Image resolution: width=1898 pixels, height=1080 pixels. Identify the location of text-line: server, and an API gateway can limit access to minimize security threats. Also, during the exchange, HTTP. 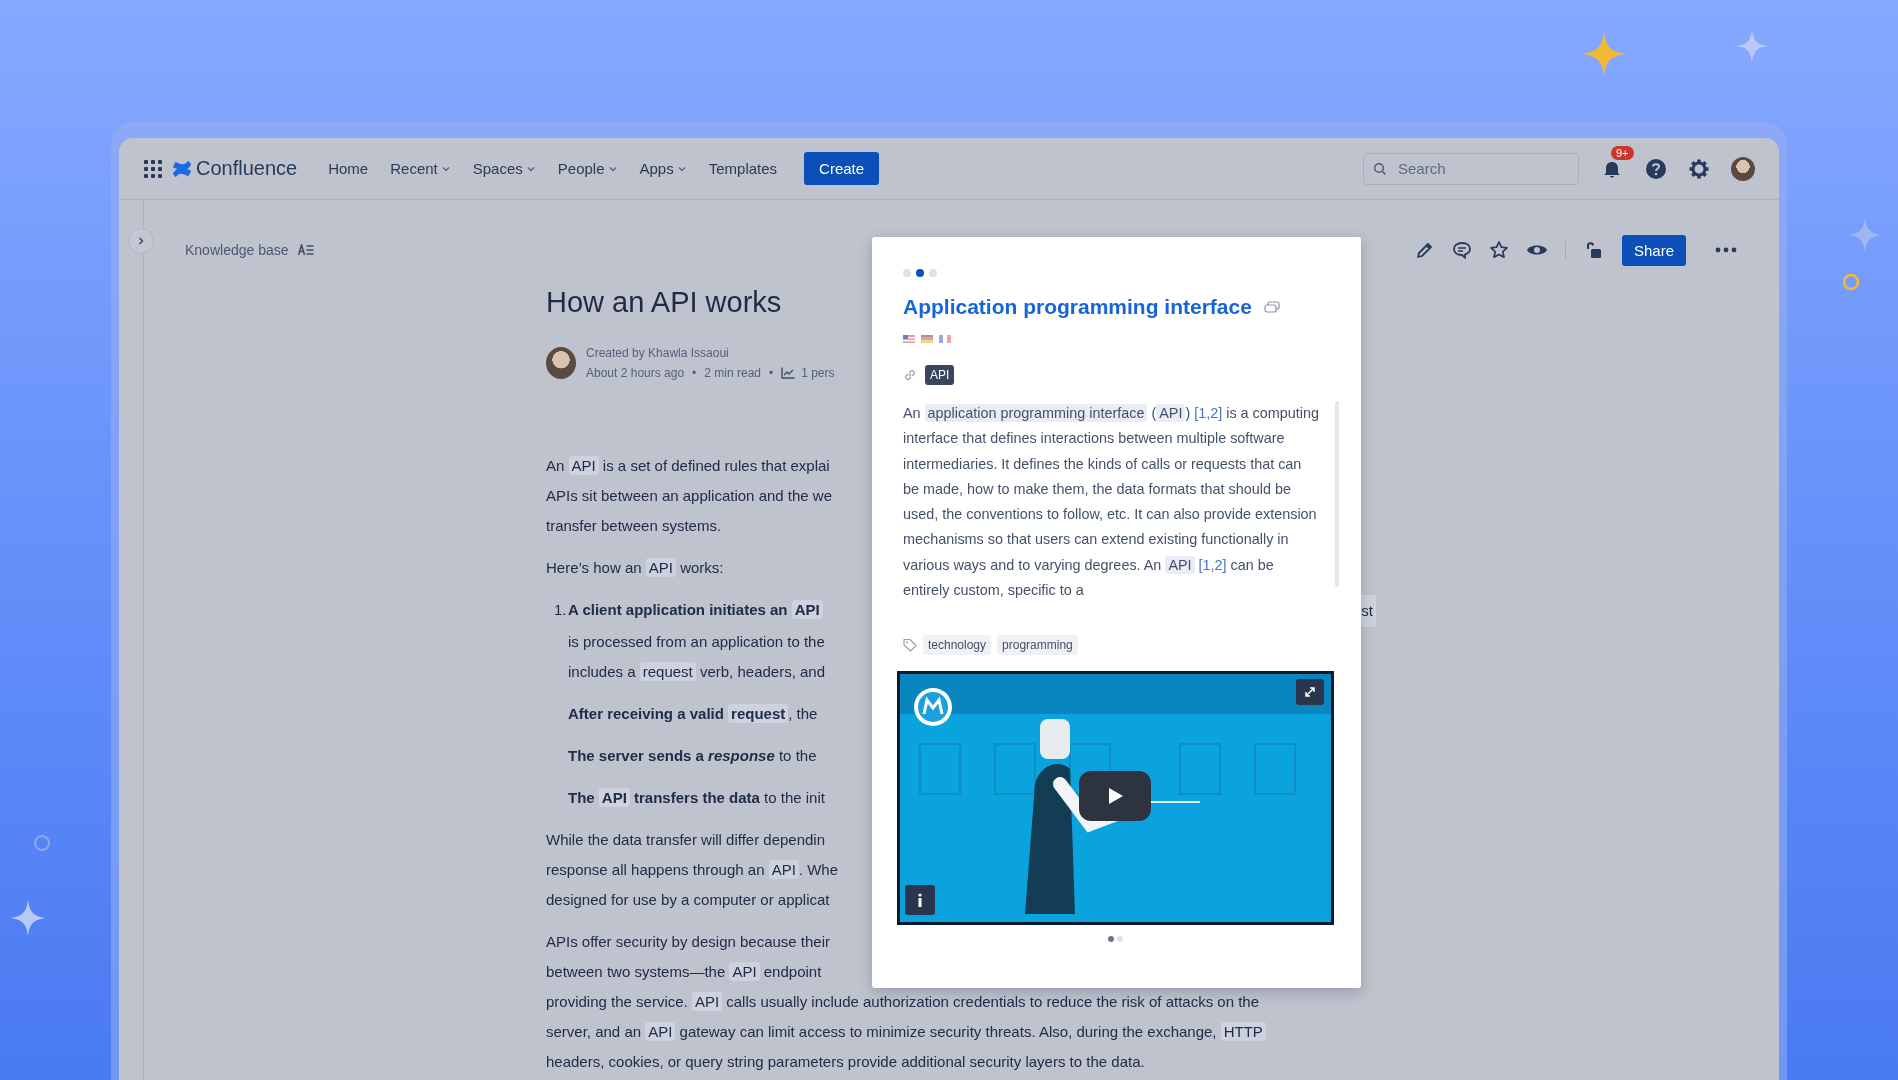
(906, 1032).